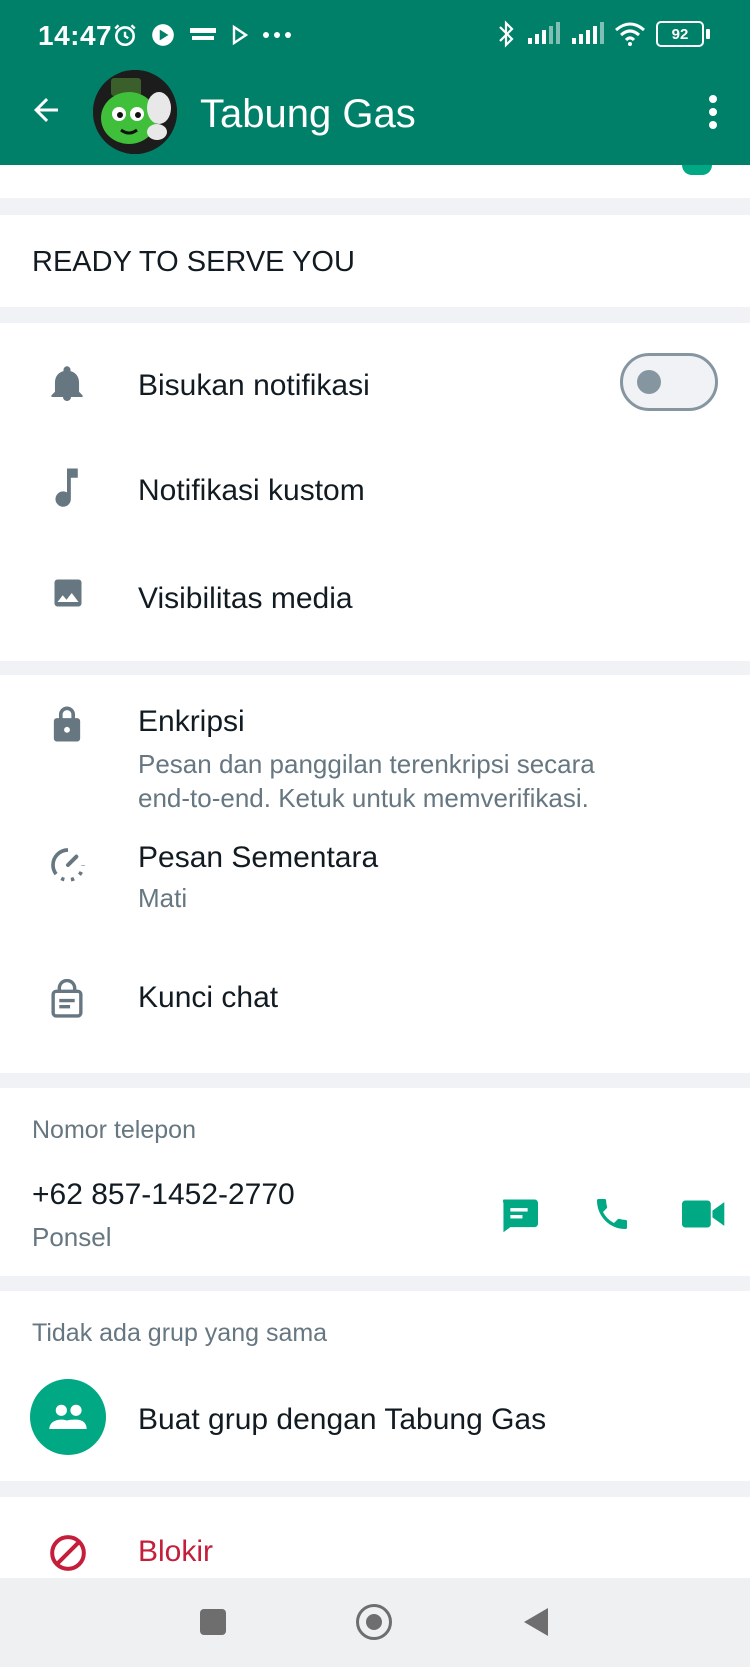  Describe the element at coordinates (713, 112) in the screenshot. I see `kebab-menu-icon` at that location.